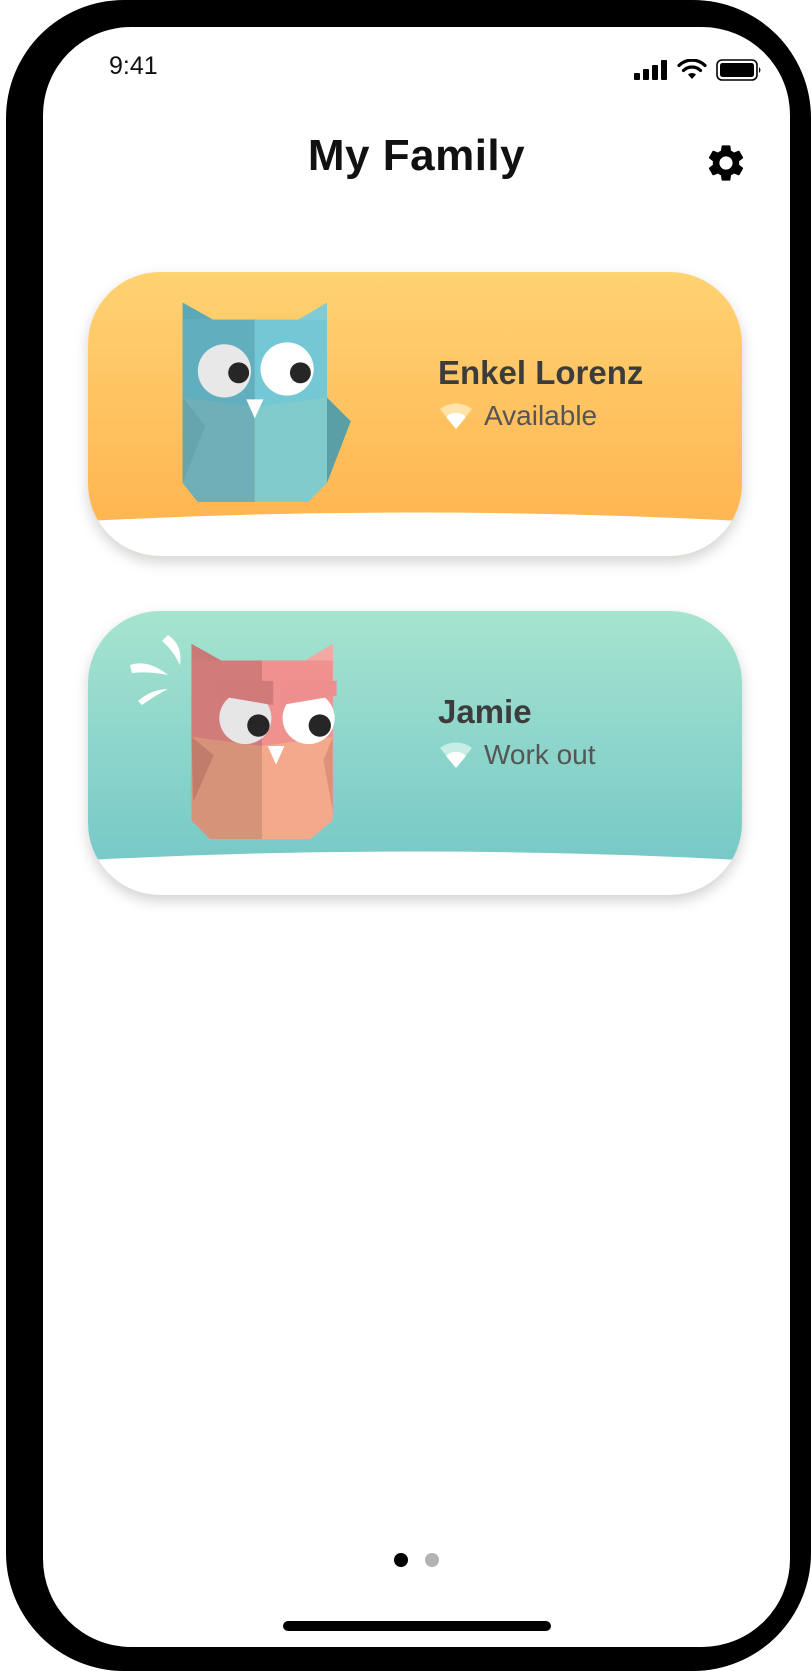  What do you see at coordinates (415, 414) in the screenshot?
I see `member-card-enkel-lorenz: Enkel Lorenz Available` at bounding box center [415, 414].